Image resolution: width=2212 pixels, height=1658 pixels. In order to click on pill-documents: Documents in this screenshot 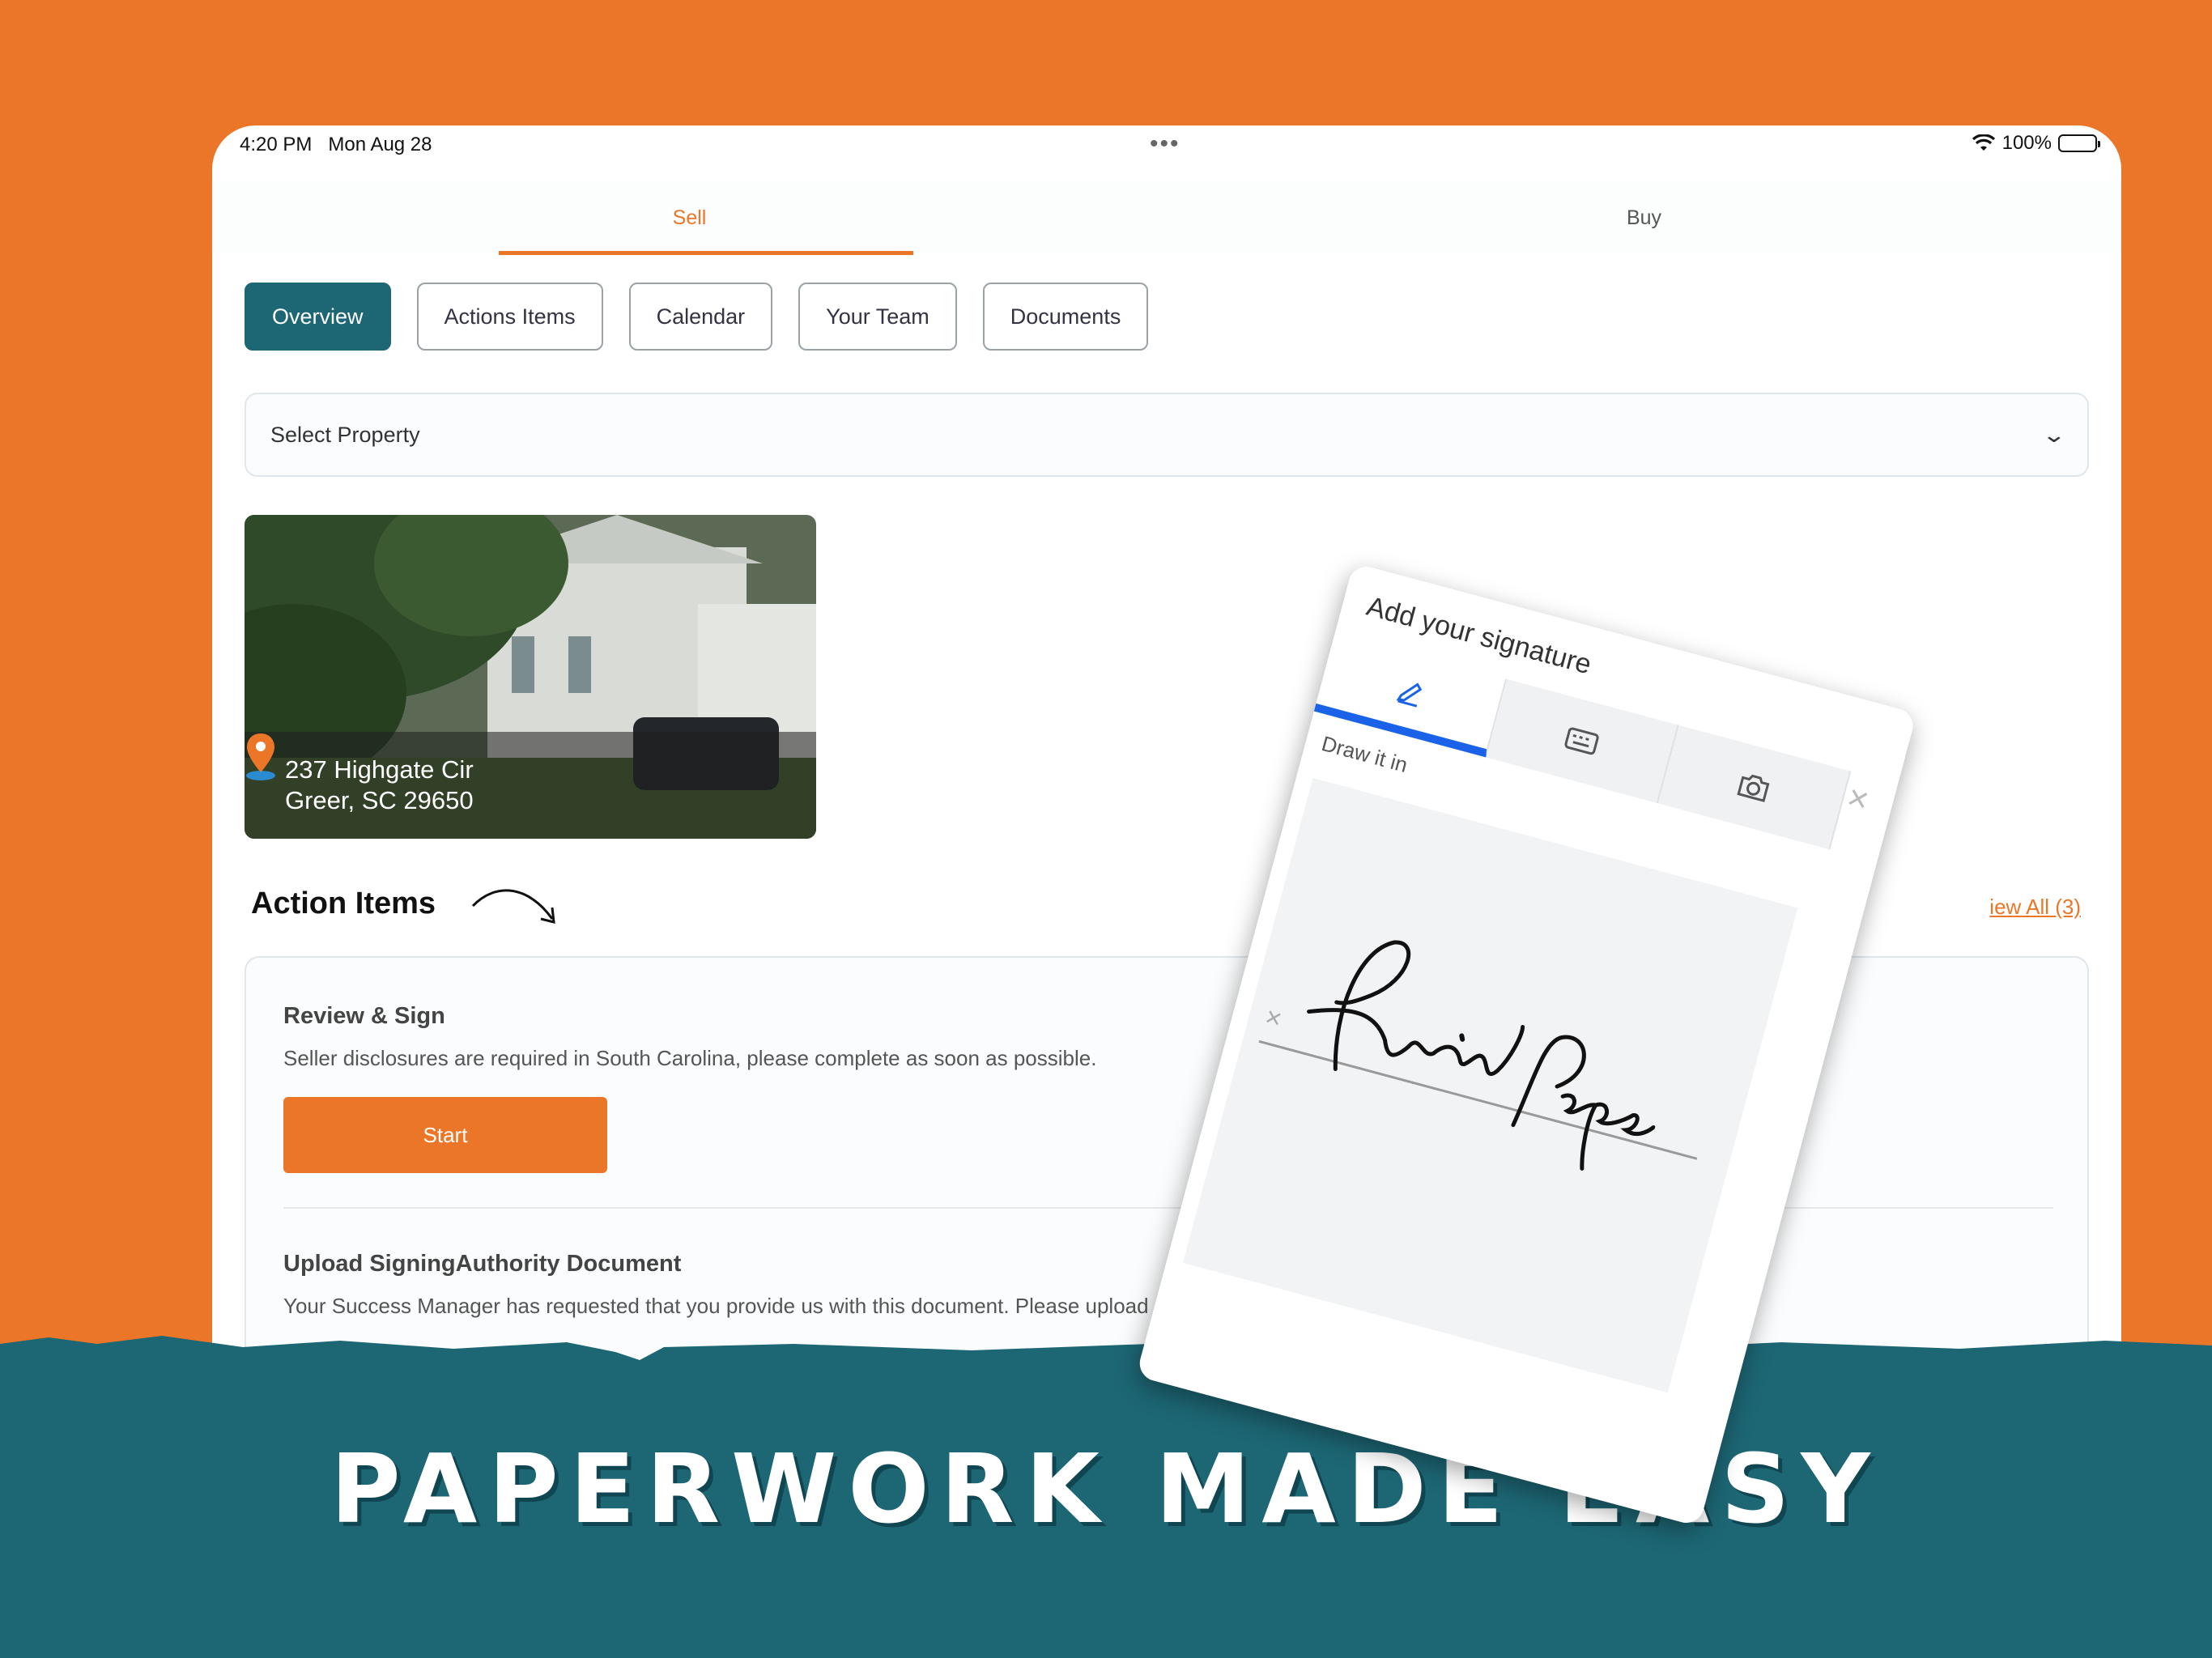, I will do `click(1065, 317)`.